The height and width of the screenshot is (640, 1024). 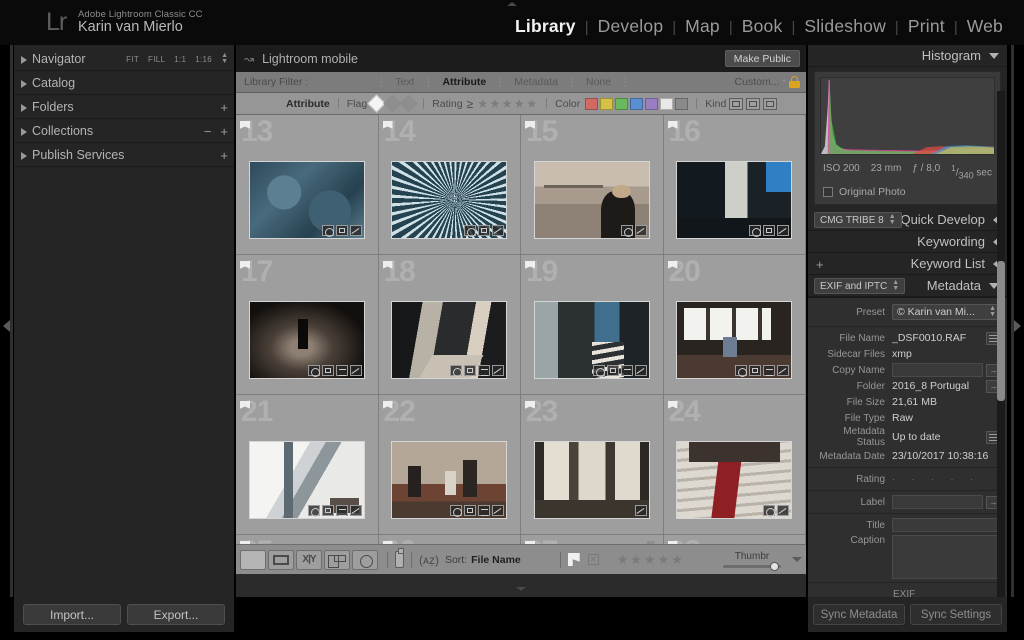 I want to click on filmstrip-handle, so click(x=521, y=589).